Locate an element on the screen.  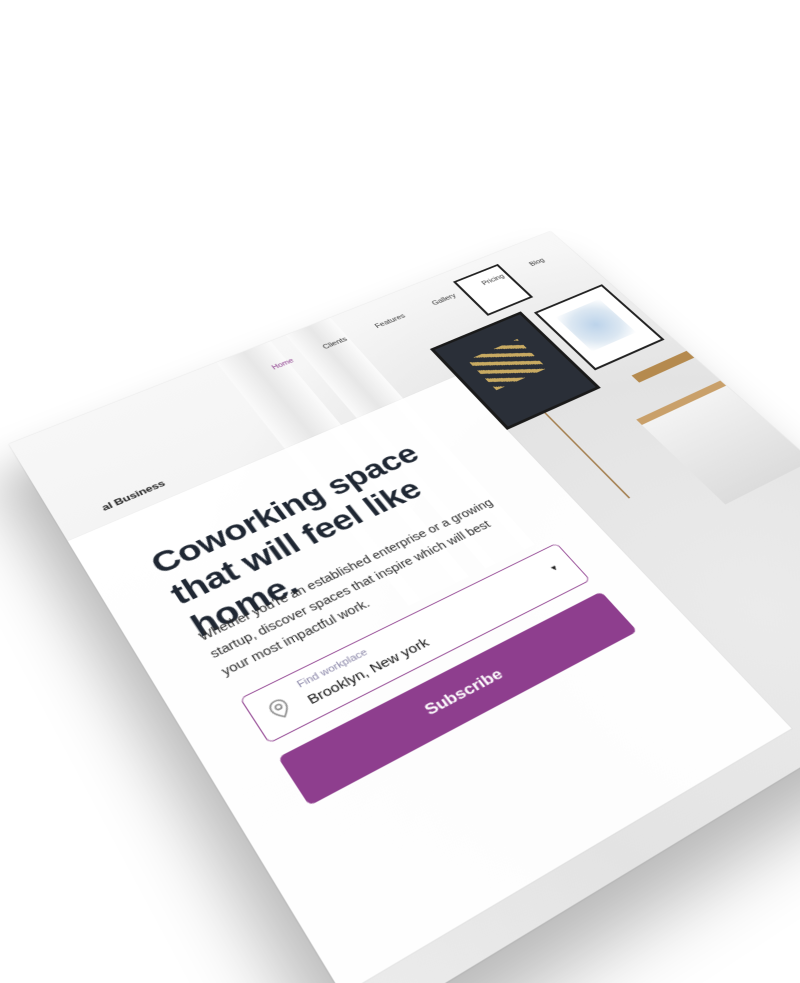
nav-item-blog: Blog is located at coordinates (537, 263).